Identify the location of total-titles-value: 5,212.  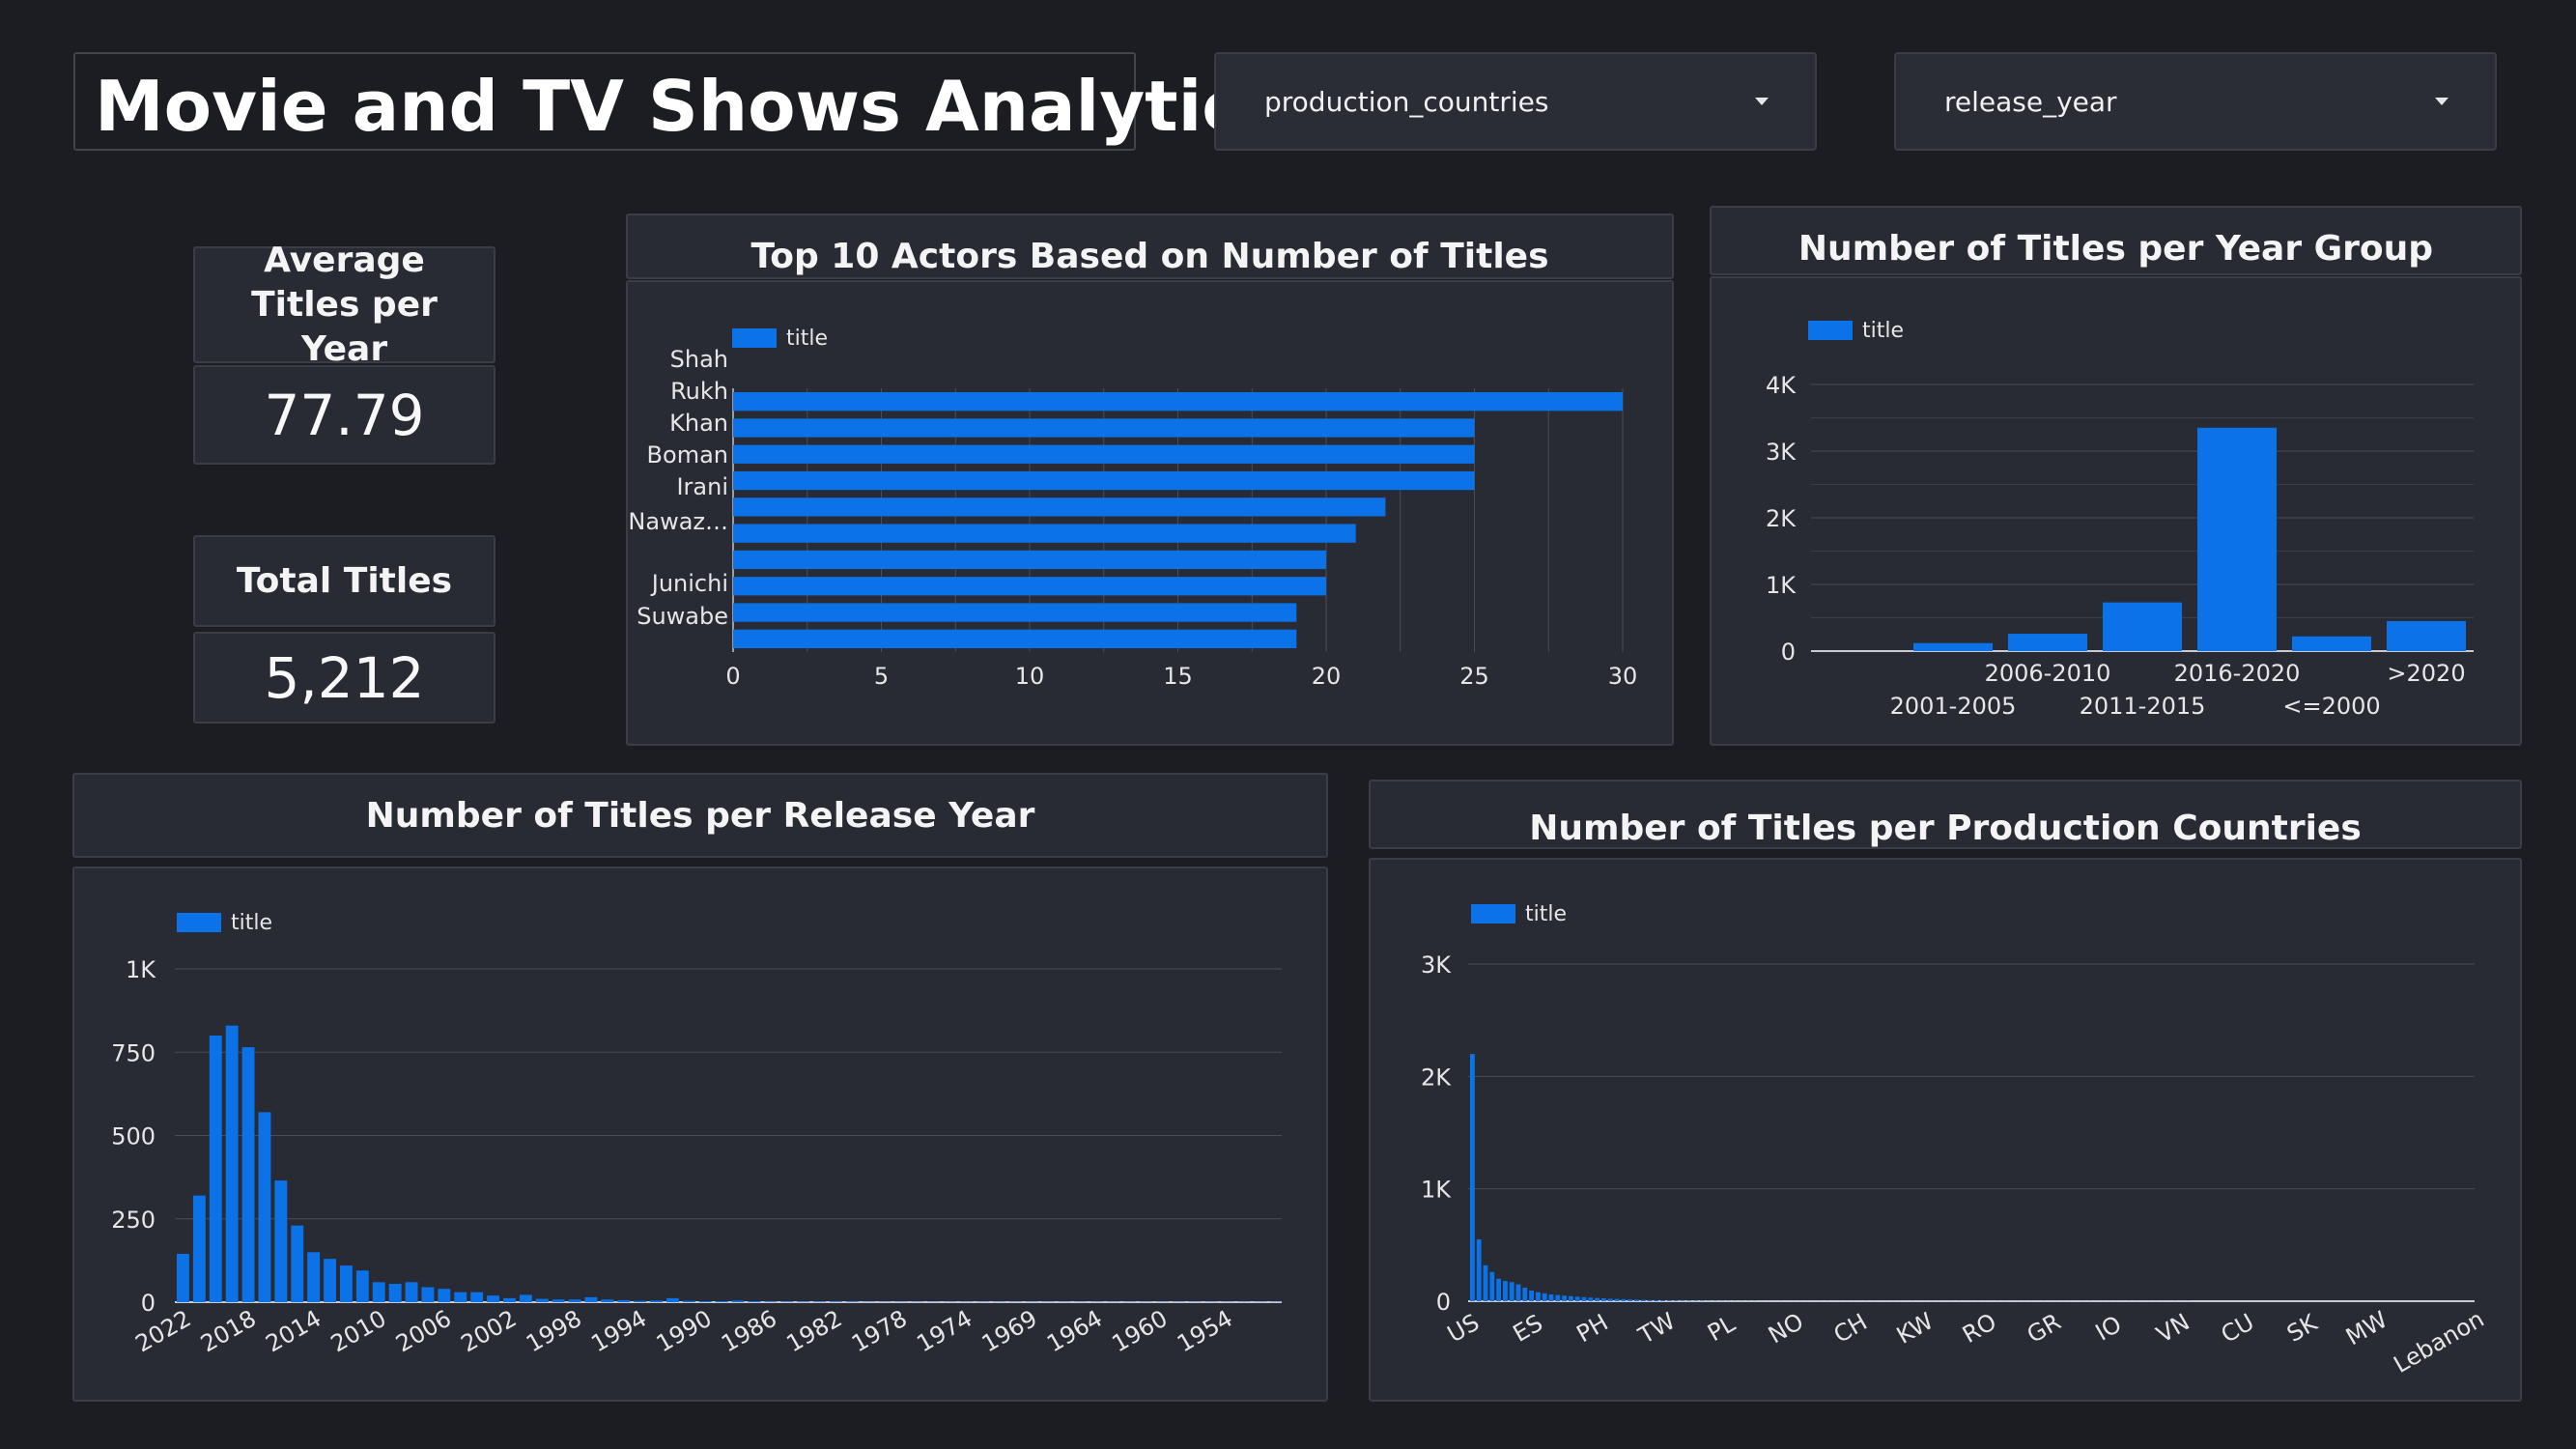
(344, 677).